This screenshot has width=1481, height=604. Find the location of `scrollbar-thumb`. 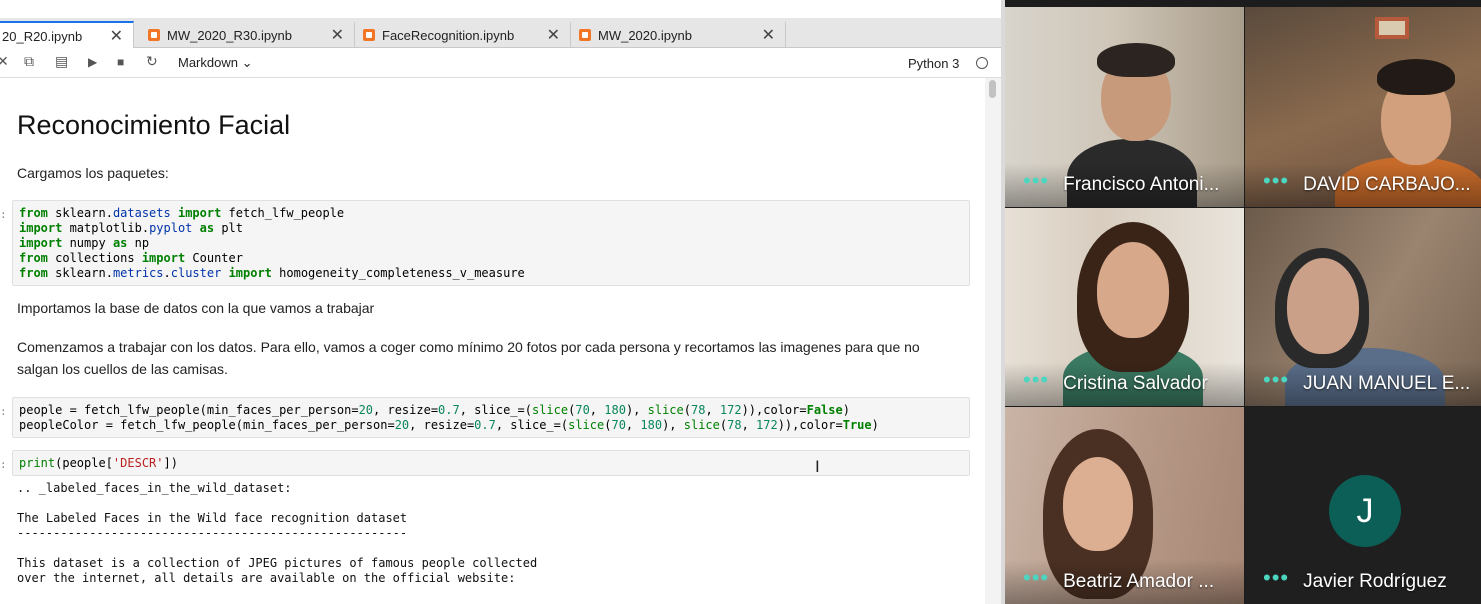

scrollbar-thumb is located at coordinates (992, 89).